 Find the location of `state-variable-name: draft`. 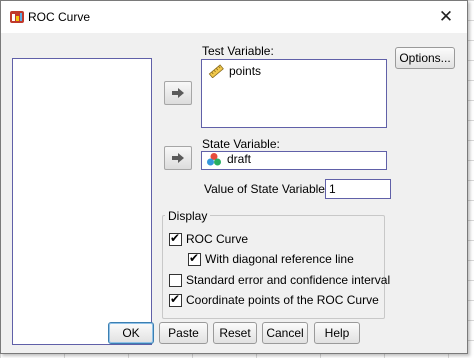

state-variable-name: draft is located at coordinates (239, 159).